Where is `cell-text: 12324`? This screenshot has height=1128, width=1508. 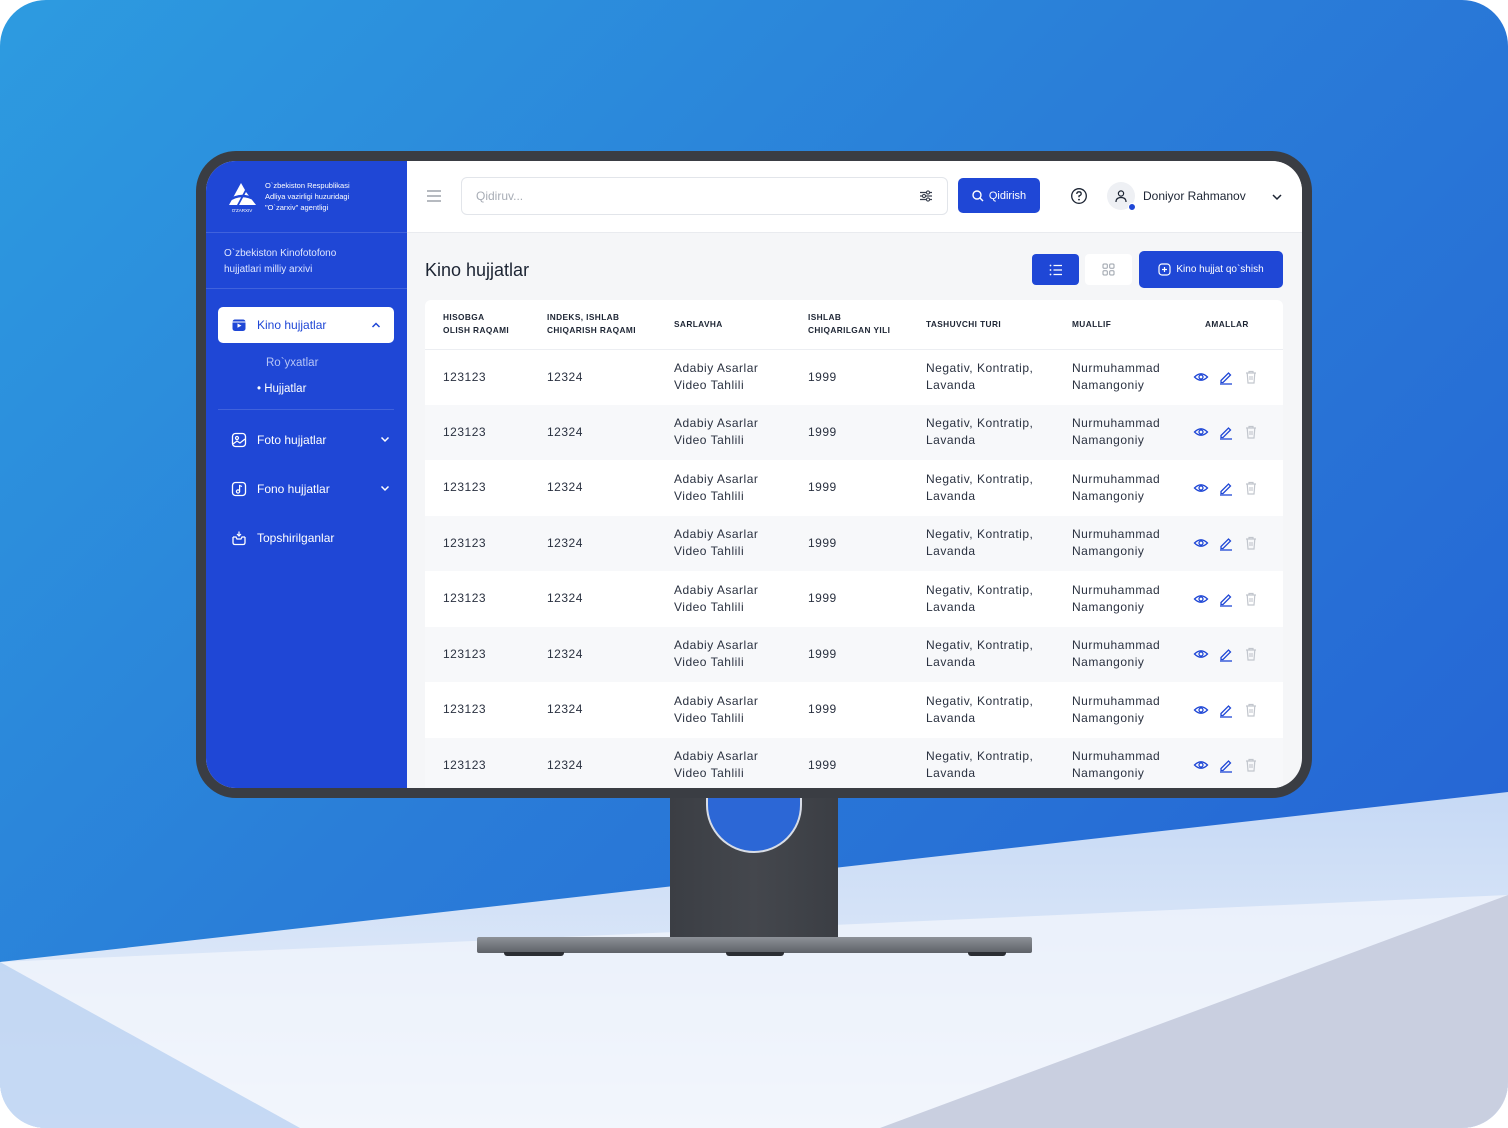 cell-text: 12324 is located at coordinates (565, 431).